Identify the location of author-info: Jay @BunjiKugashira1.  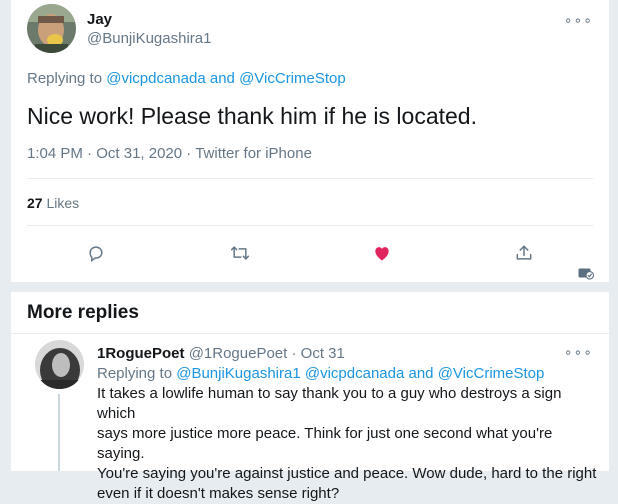
(149, 29).